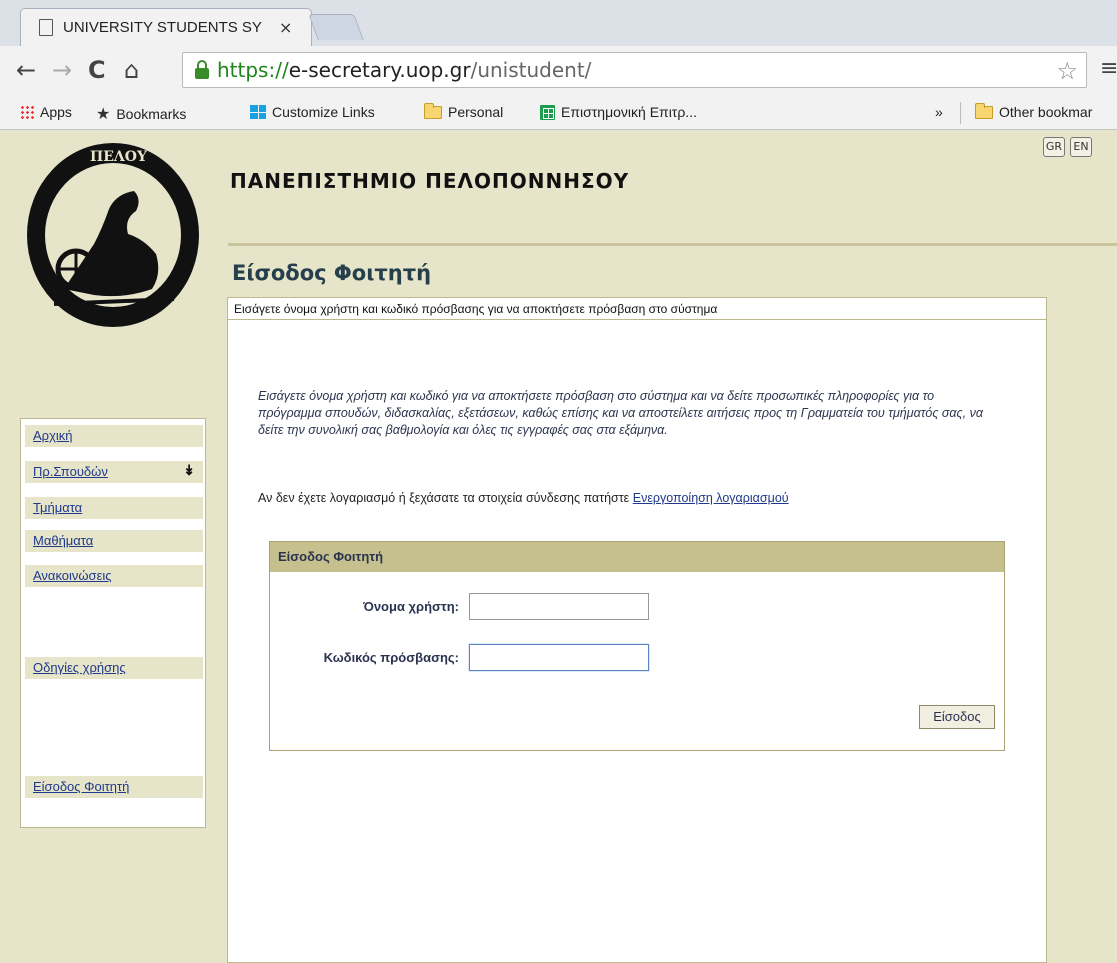 The height and width of the screenshot is (963, 1117). What do you see at coordinates (119, 157) in the screenshot?
I see `logo-lettering: ΠΕΛΟΥ` at bounding box center [119, 157].